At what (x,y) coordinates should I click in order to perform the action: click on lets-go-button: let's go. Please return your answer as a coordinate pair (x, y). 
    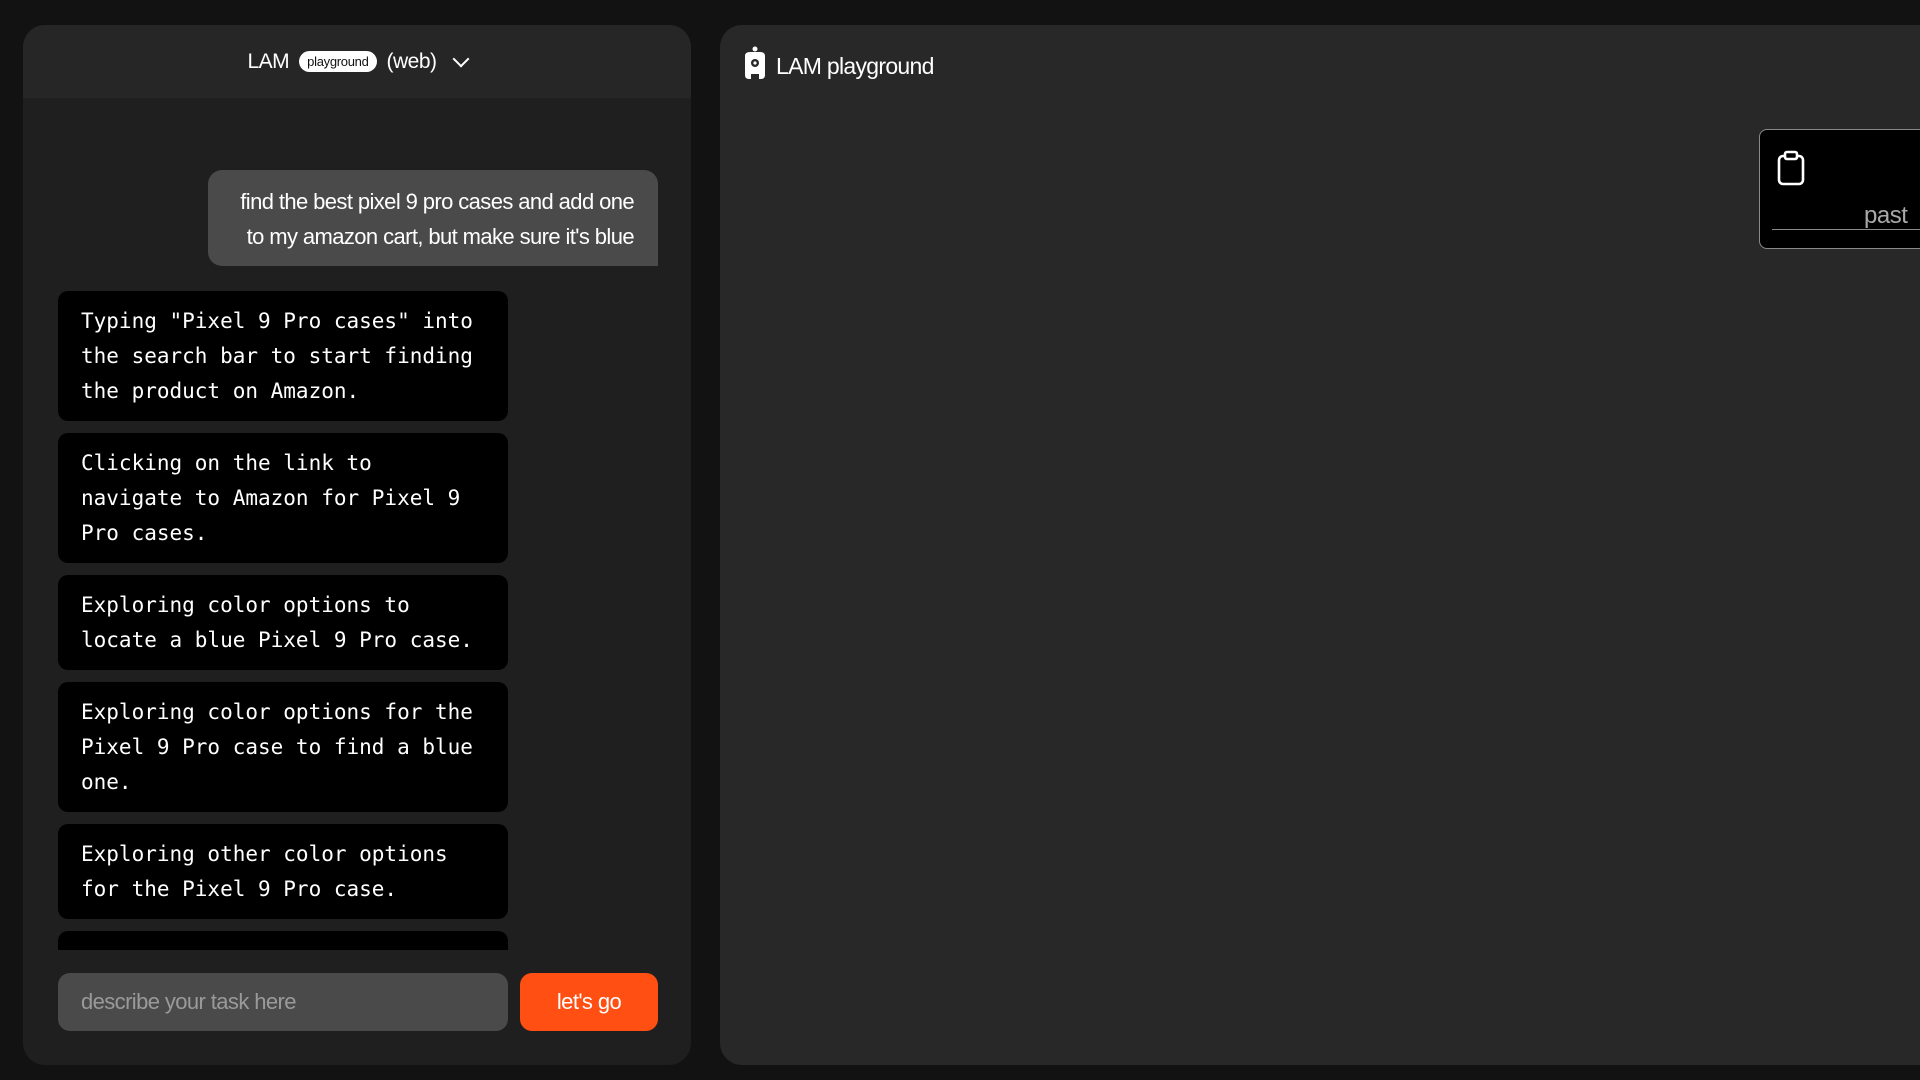
    Looking at the image, I should click on (589, 1002).